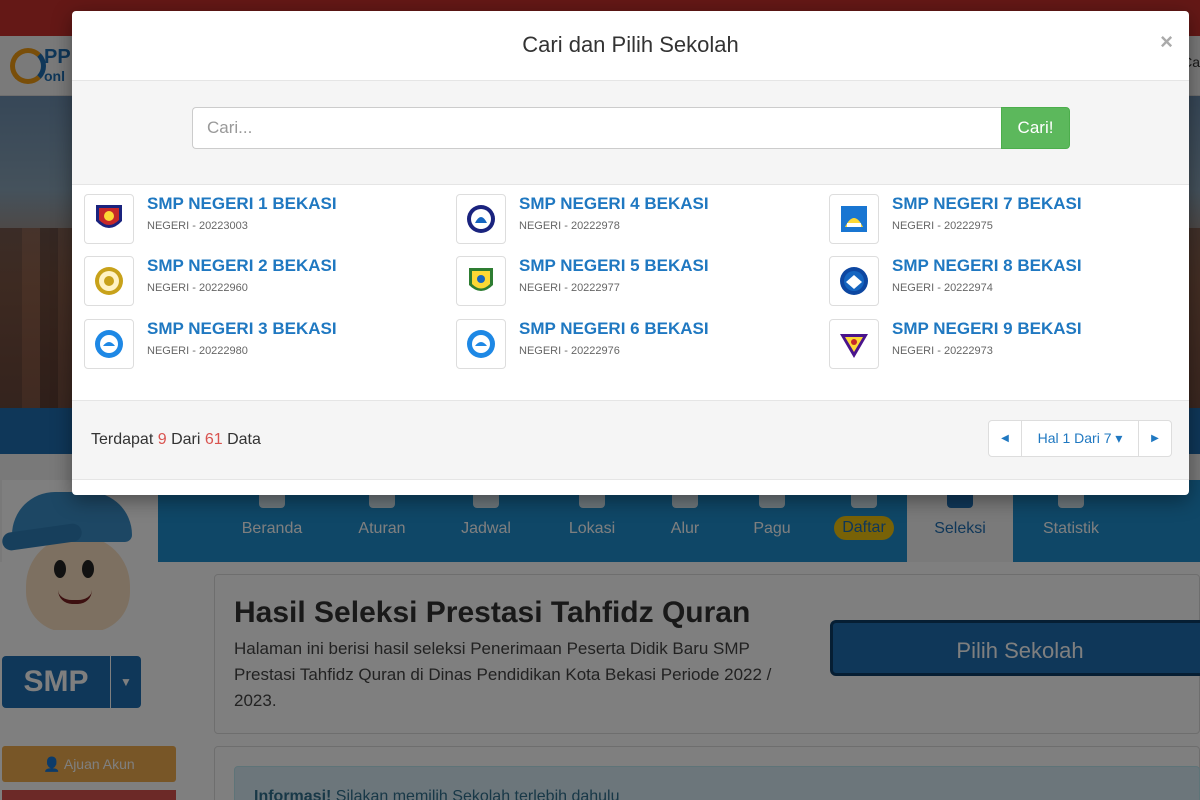 This screenshot has height=800, width=1200. I want to click on search-button: Cari!, so click(1035, 128).